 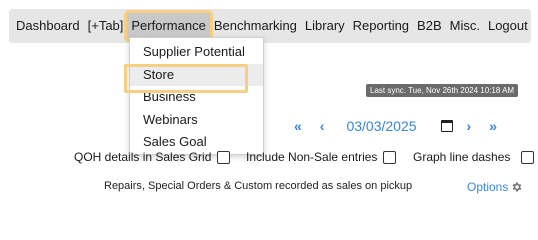 What do you see at coordinates (493, 126) in the screenshot?
I see `last-page-button: »` at bounding box center [493, 126].